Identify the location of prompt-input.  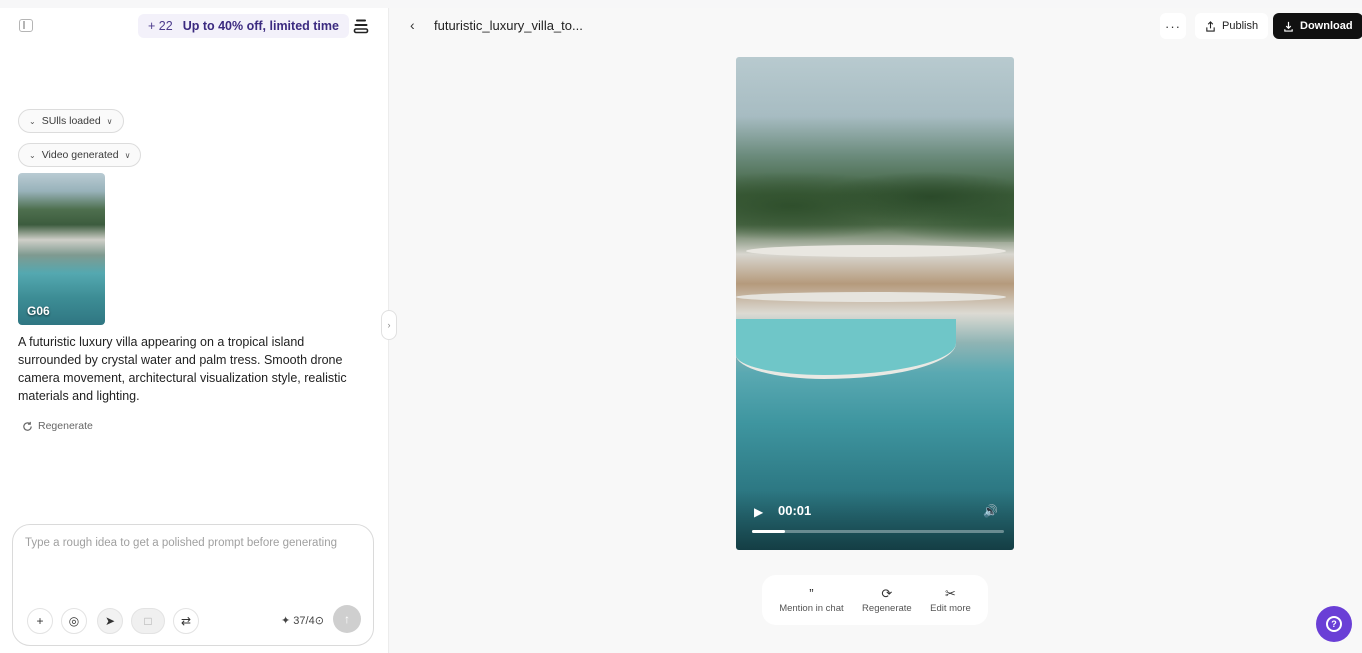
(185, 543).